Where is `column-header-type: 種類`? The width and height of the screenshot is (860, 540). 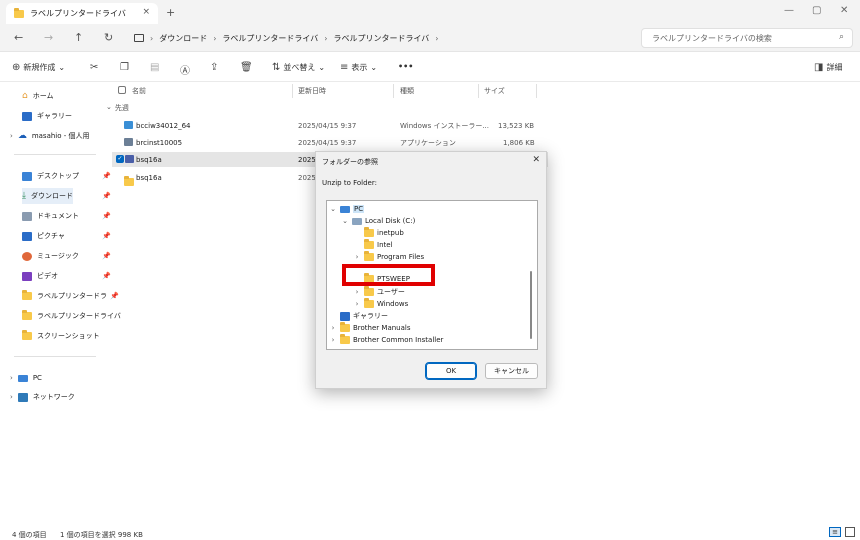
column-header-type: 種類 is located at coordinates (407, 91).